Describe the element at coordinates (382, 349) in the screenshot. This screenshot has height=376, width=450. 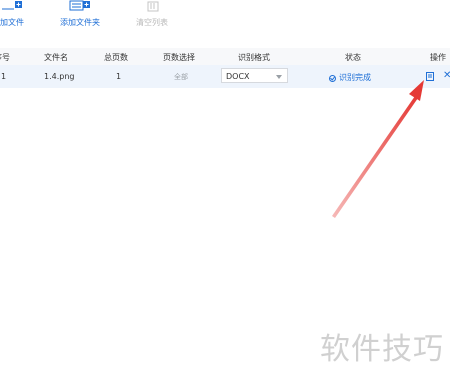
I see `watermark: 软件技巧` at that location.